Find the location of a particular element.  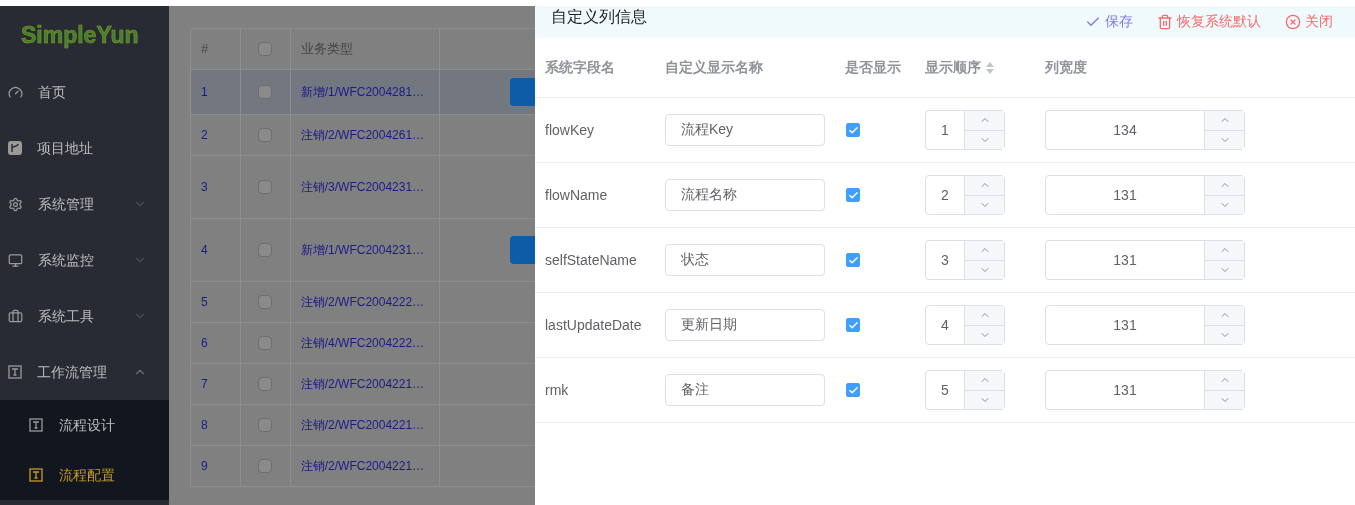

number-value: 5 is located at coordinates (945, 390).